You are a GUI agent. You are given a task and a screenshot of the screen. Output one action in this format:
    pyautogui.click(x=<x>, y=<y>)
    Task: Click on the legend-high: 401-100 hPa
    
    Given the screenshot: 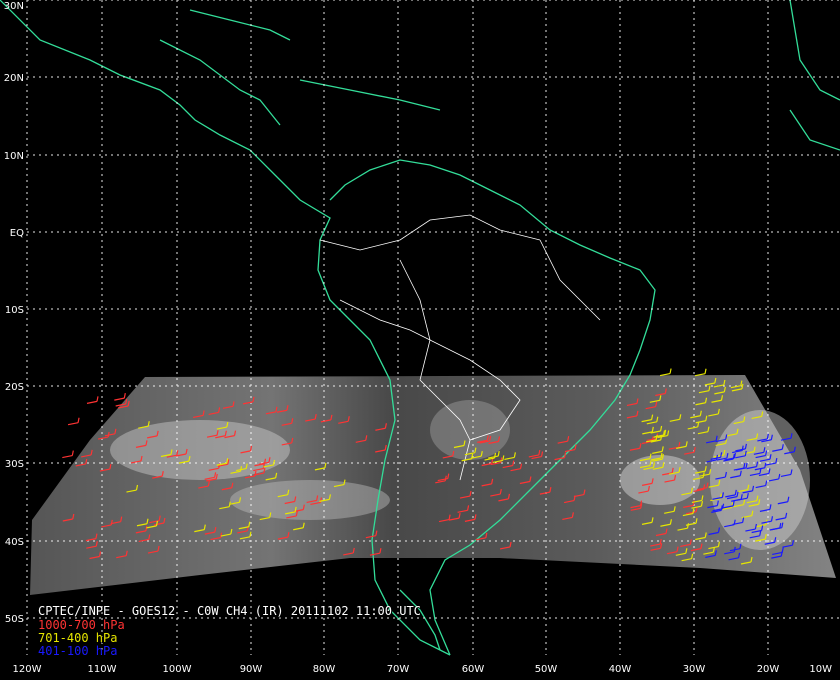 What is the action you would take?
    pyautogui.click(x=77, y=651)
    